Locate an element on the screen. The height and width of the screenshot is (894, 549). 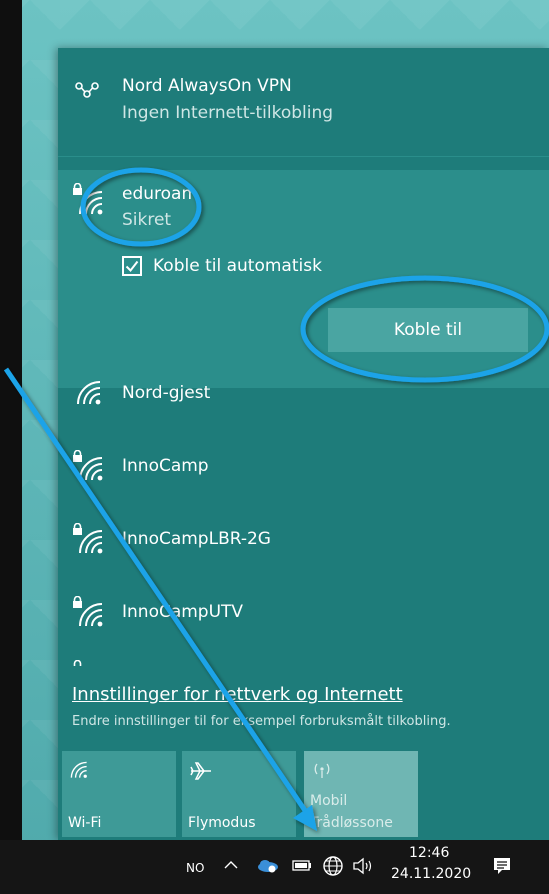
wifi-toggle-tile: Wi-Fi is located at coordinates (119, 794).